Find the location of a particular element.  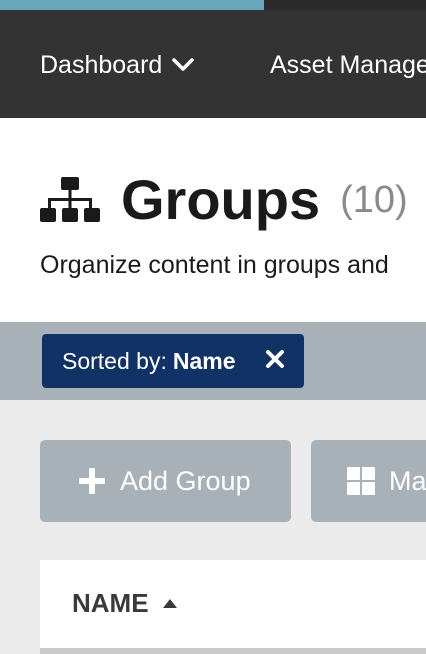

page-description: Organize content in groups and is located at coordinates (214, 265).